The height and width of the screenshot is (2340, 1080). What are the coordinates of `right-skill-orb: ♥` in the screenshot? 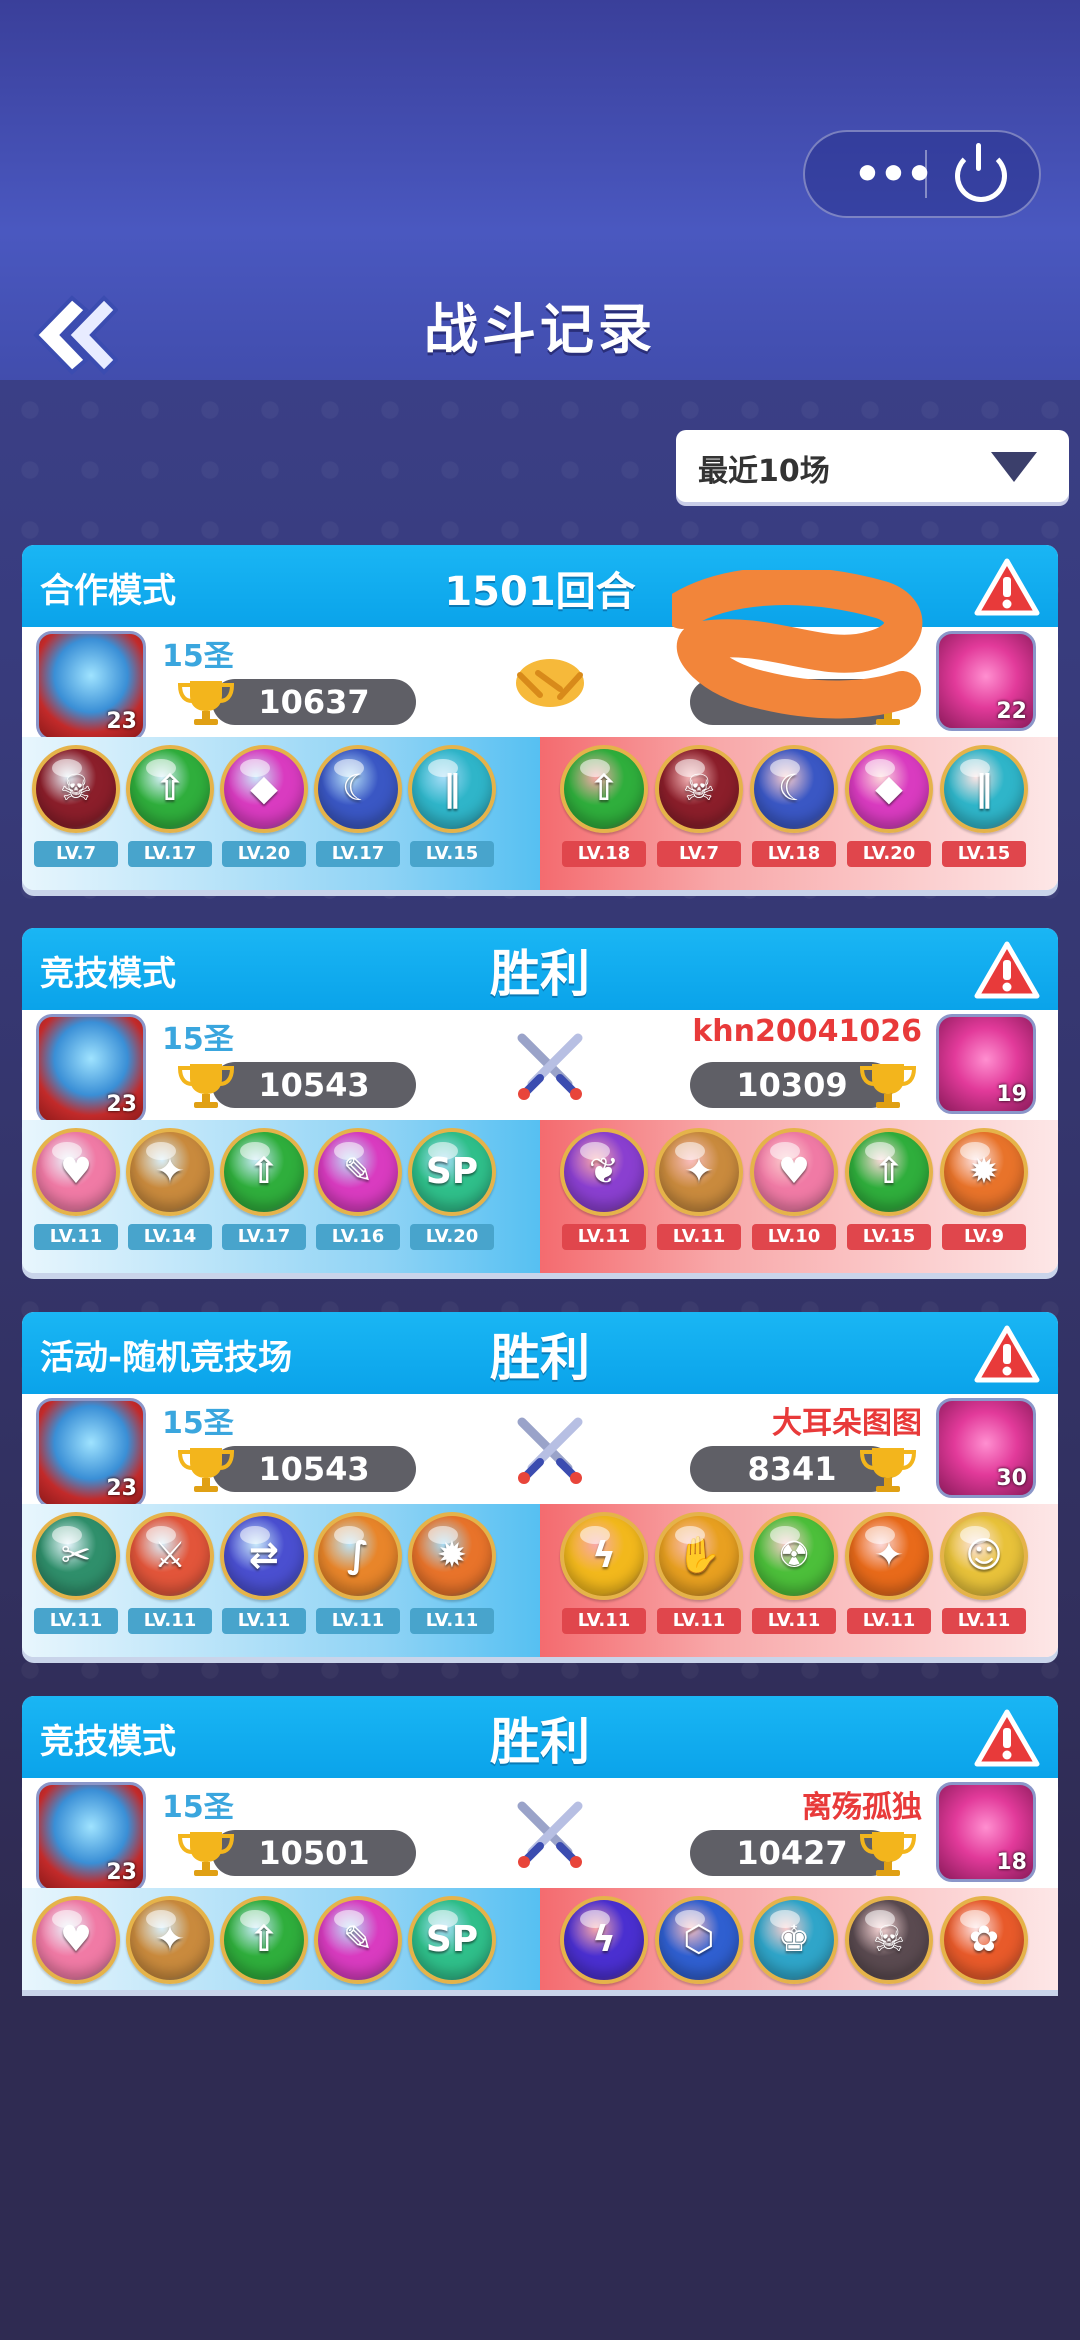 It's located at (794, 1172).